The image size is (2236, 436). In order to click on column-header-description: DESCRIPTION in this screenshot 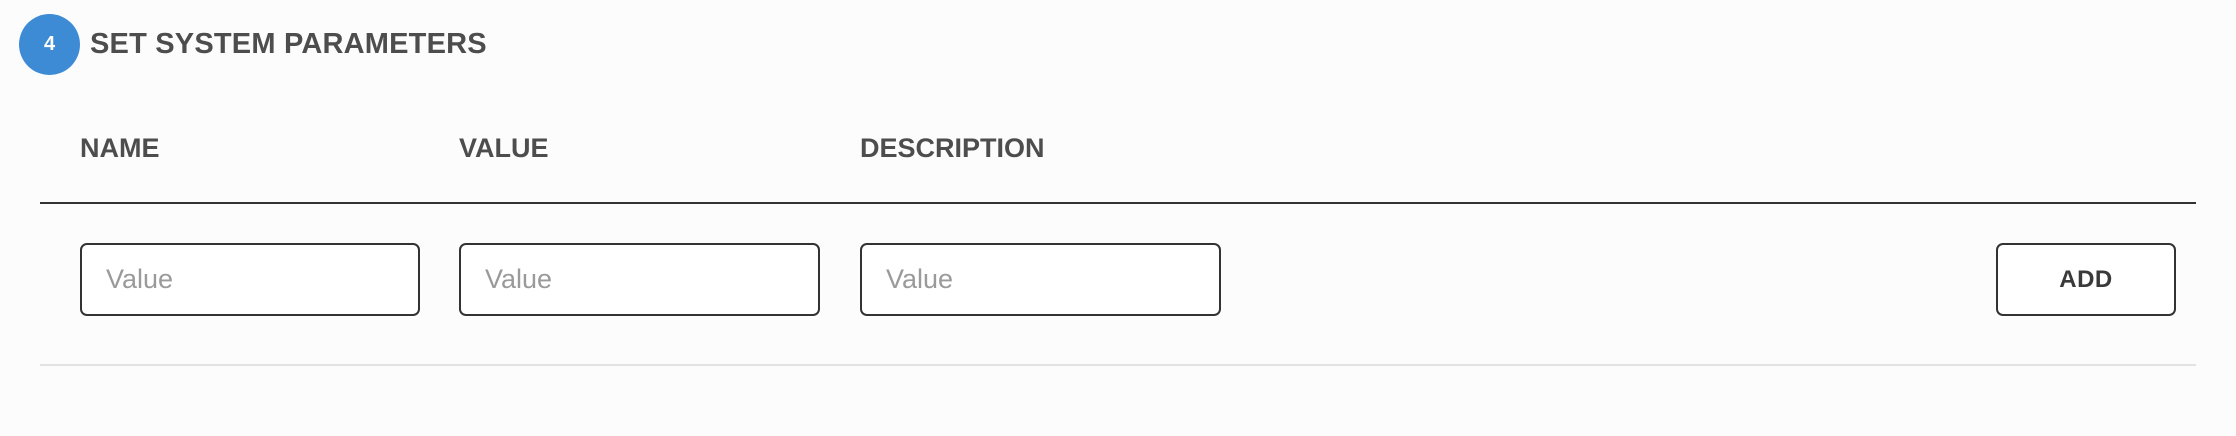, I will do `click(952, 148)`.